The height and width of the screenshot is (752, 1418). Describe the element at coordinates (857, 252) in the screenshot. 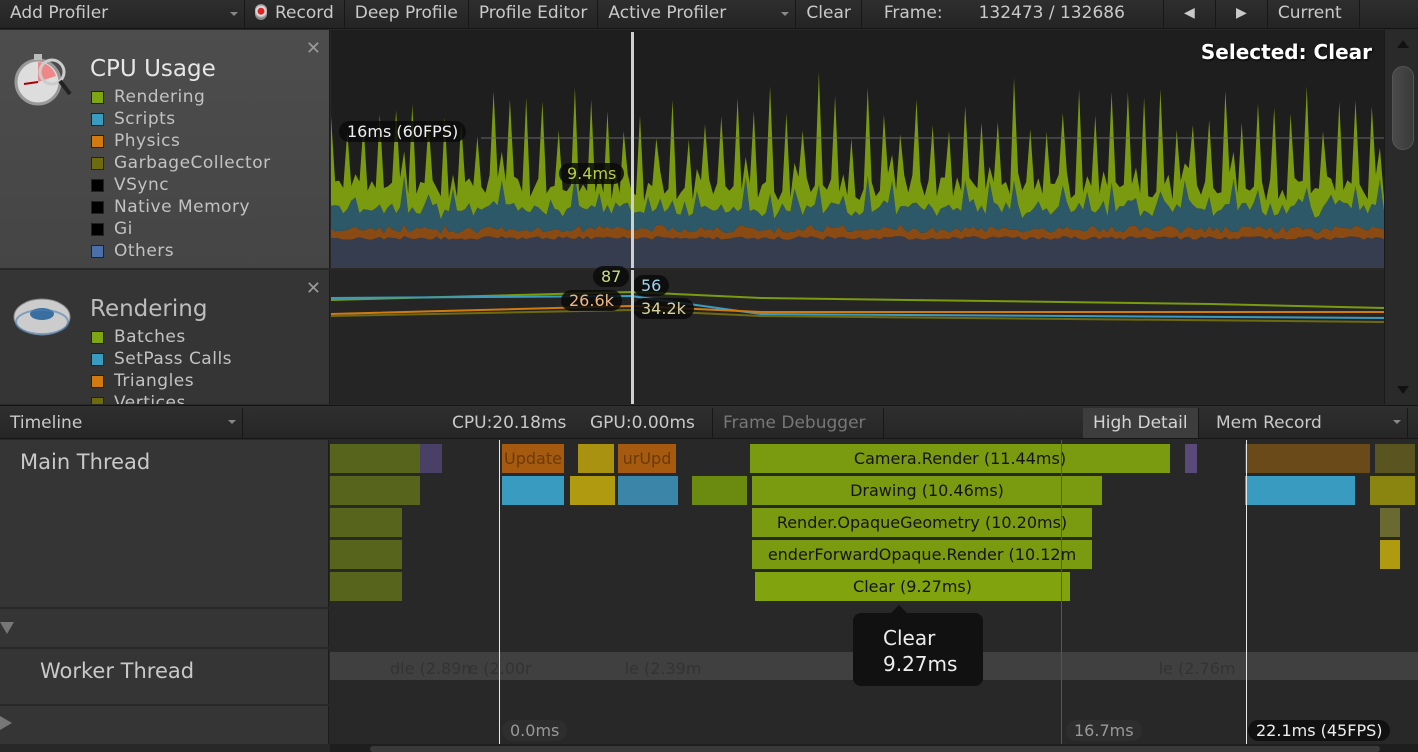

I see `cpu-area-layer` at that location.